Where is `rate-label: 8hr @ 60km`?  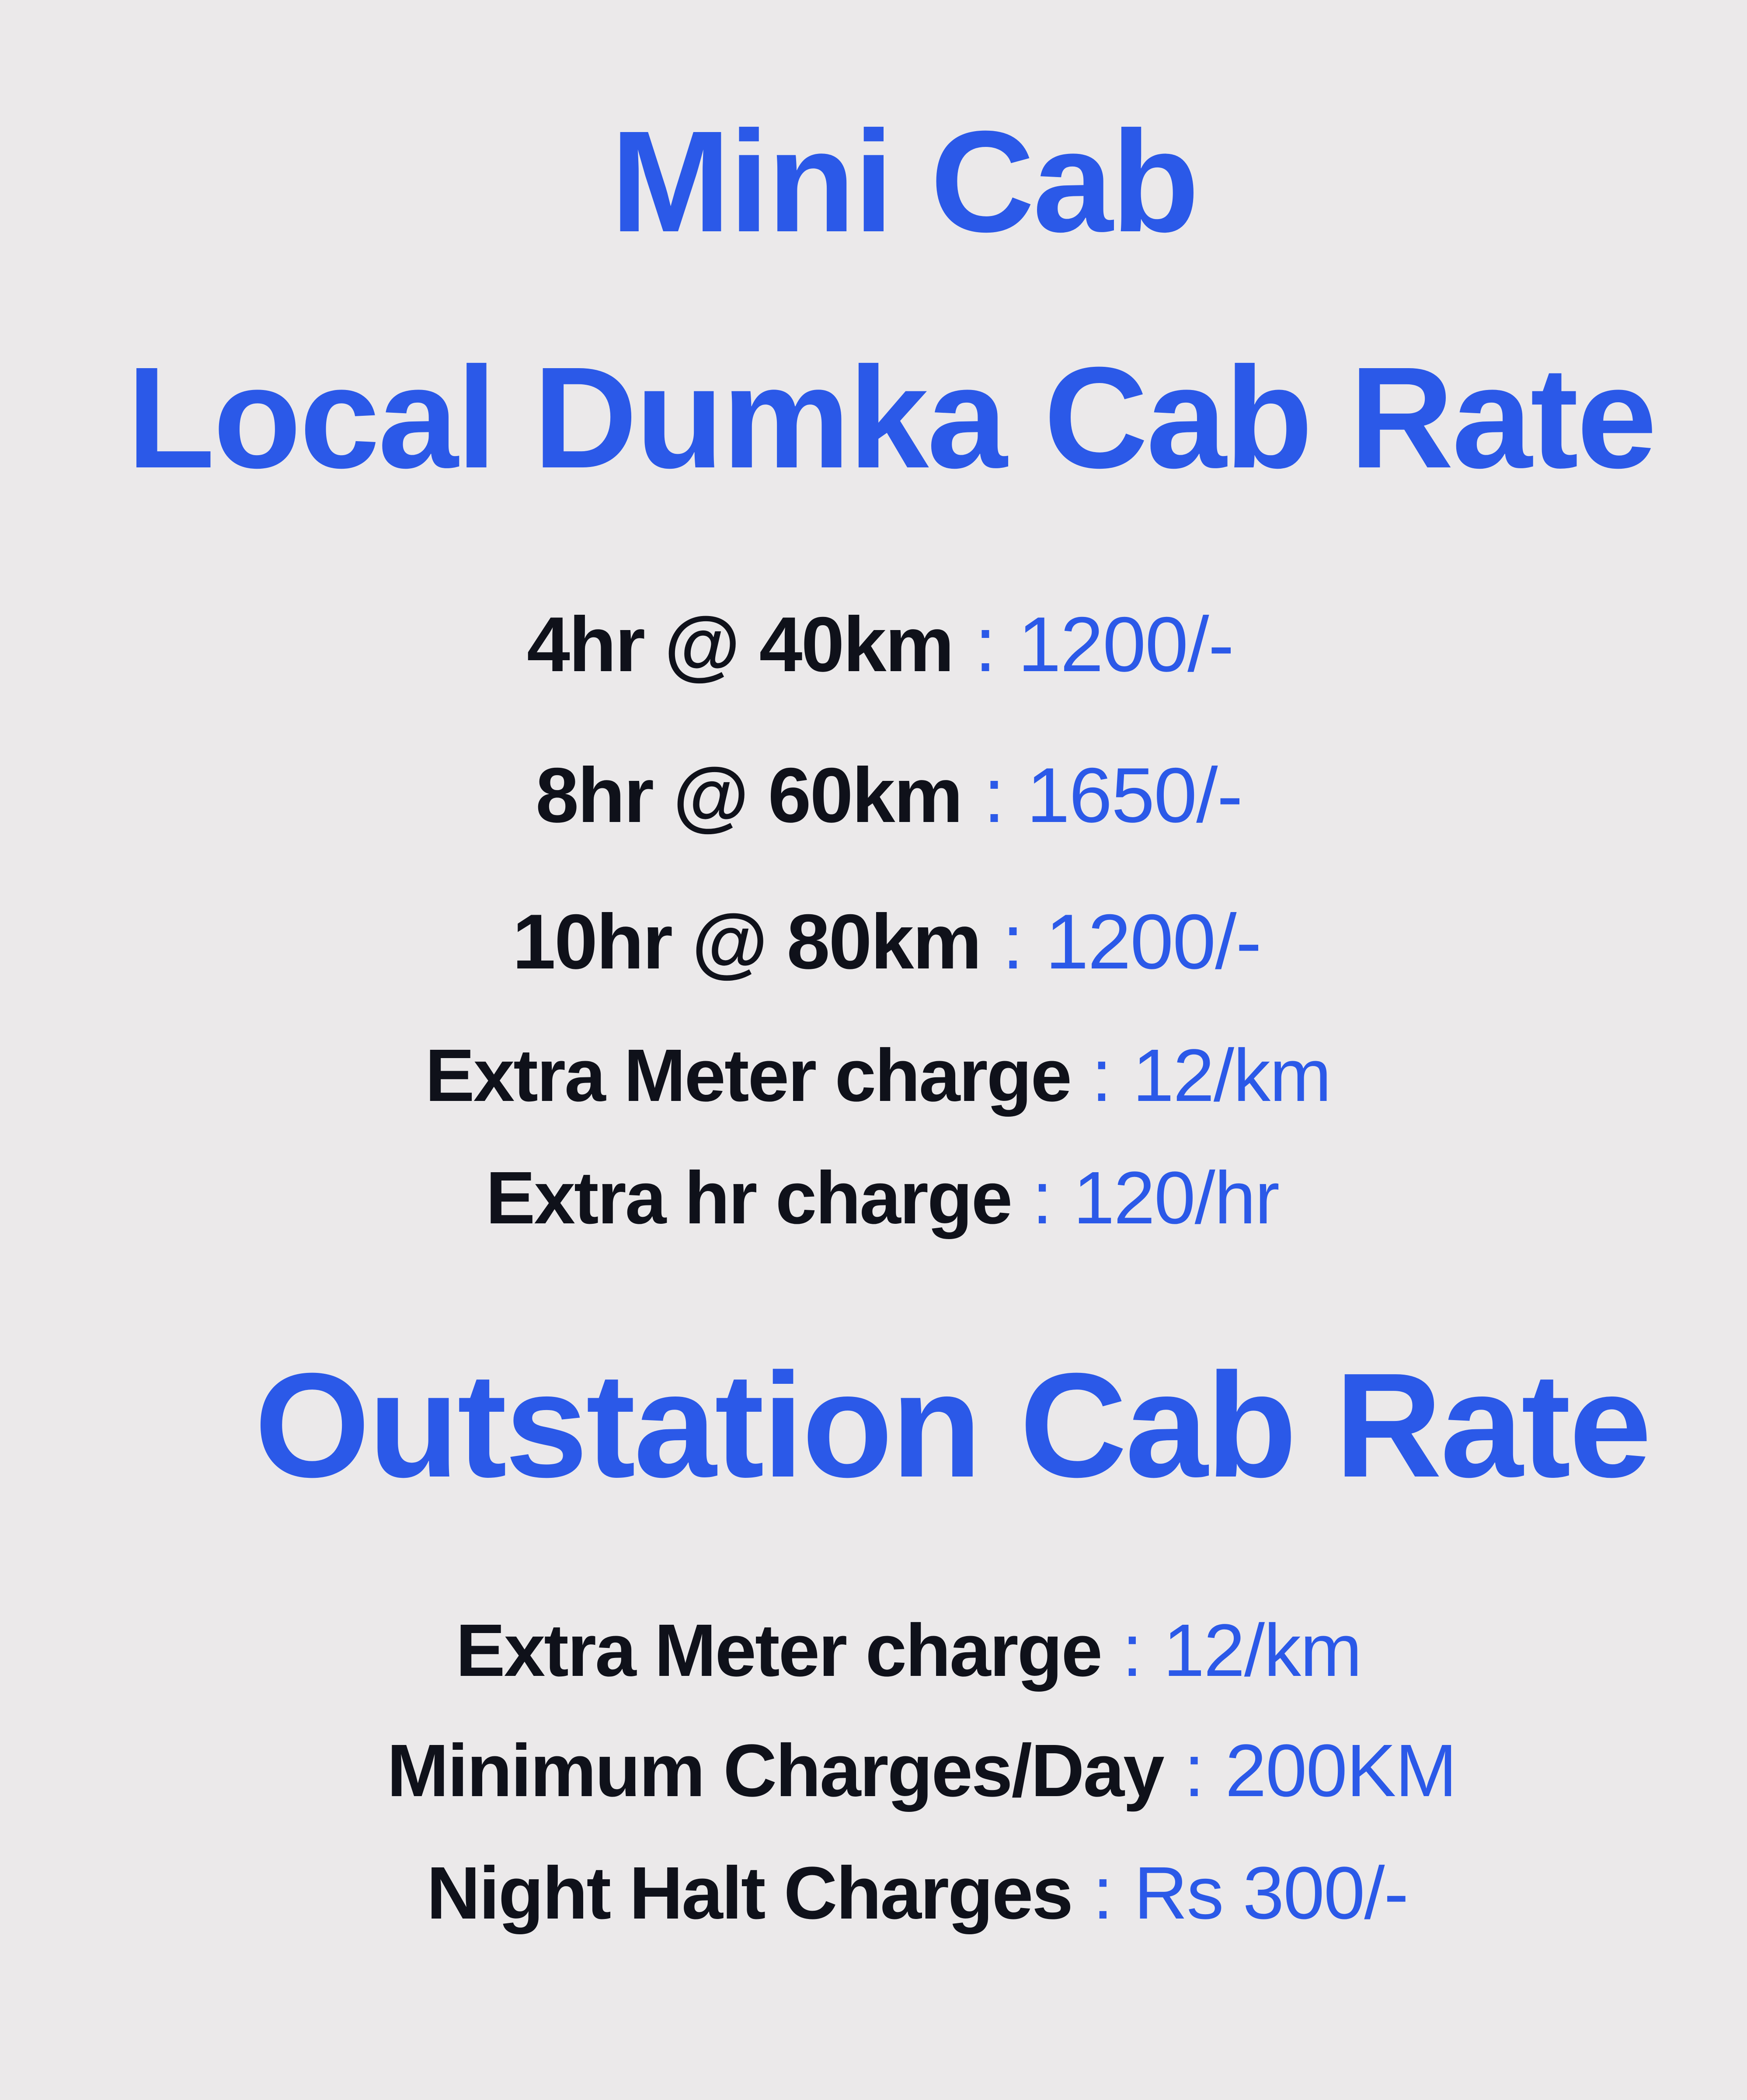 rate-label: 8hr @ 60km is located at coordinates (750, 795).